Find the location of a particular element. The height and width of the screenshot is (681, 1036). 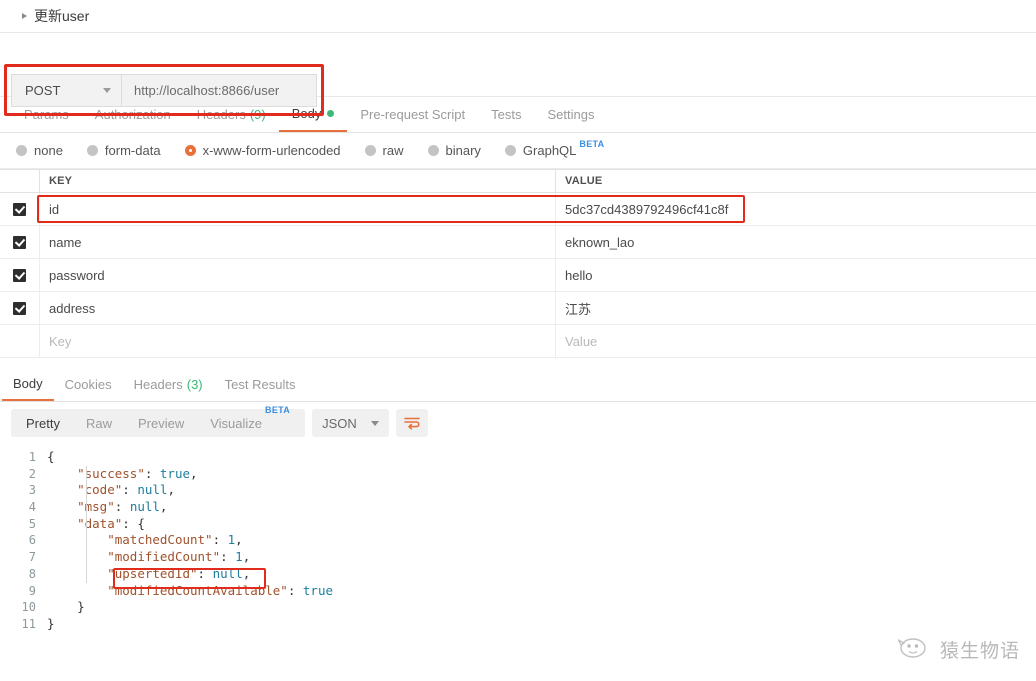

header-value-cell: VALUE is located at coordinates (796, 181).